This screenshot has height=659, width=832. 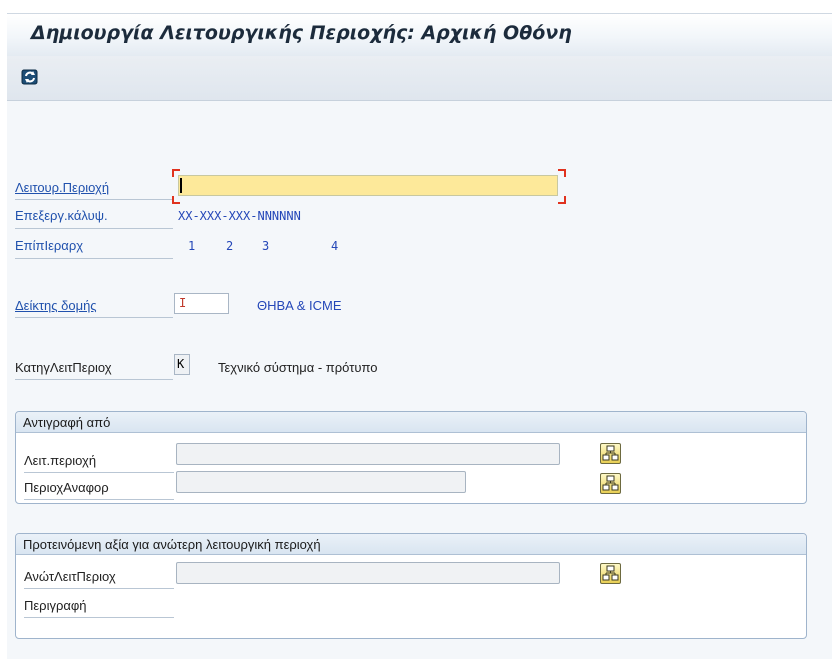 I want to click on application-toolbar, so click(x=419, y=78).